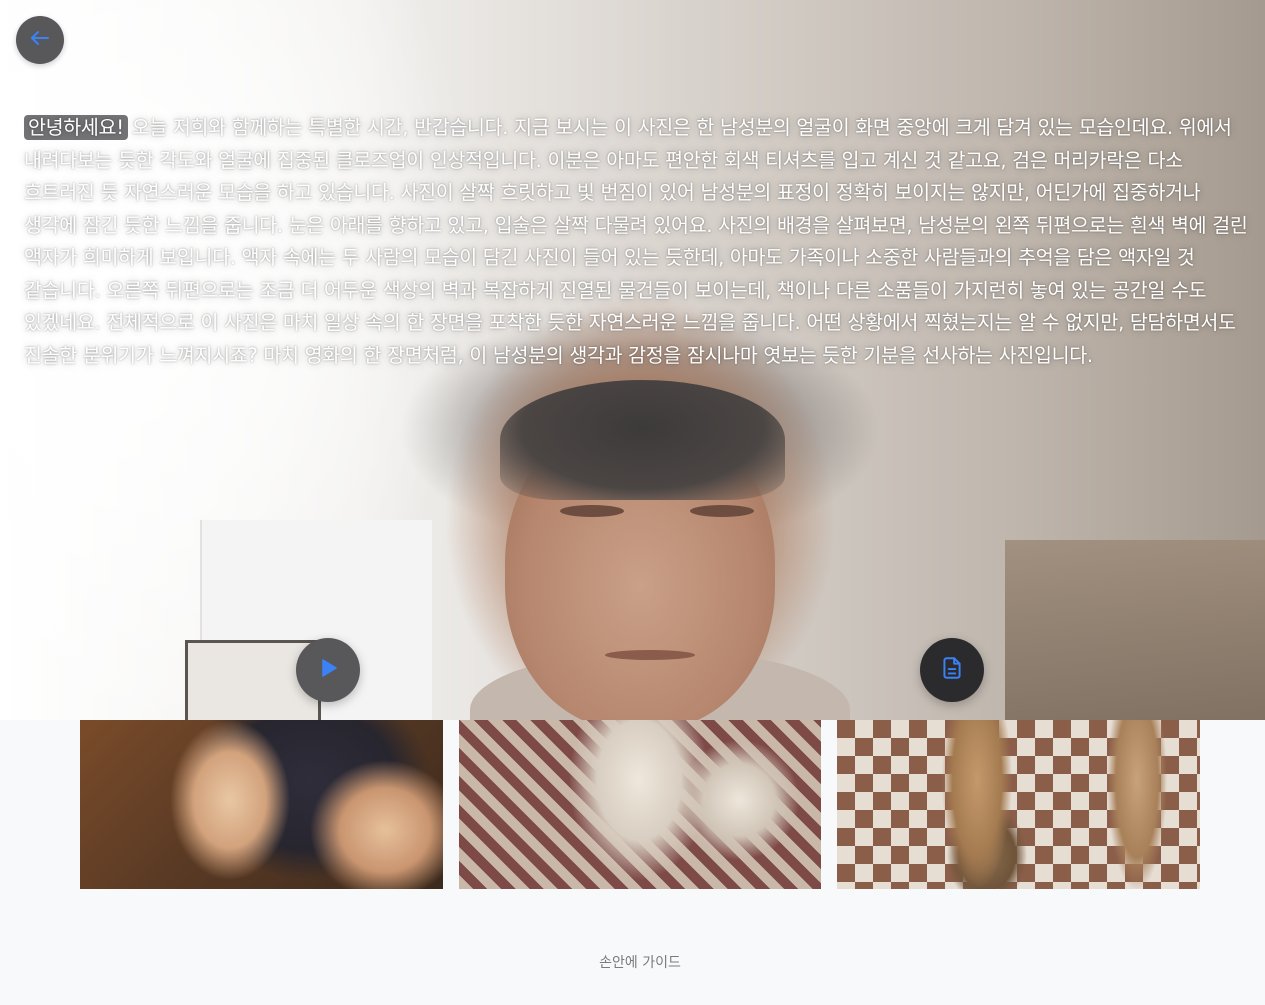  I want to click on photo-subject-hair, so click(642, 440).